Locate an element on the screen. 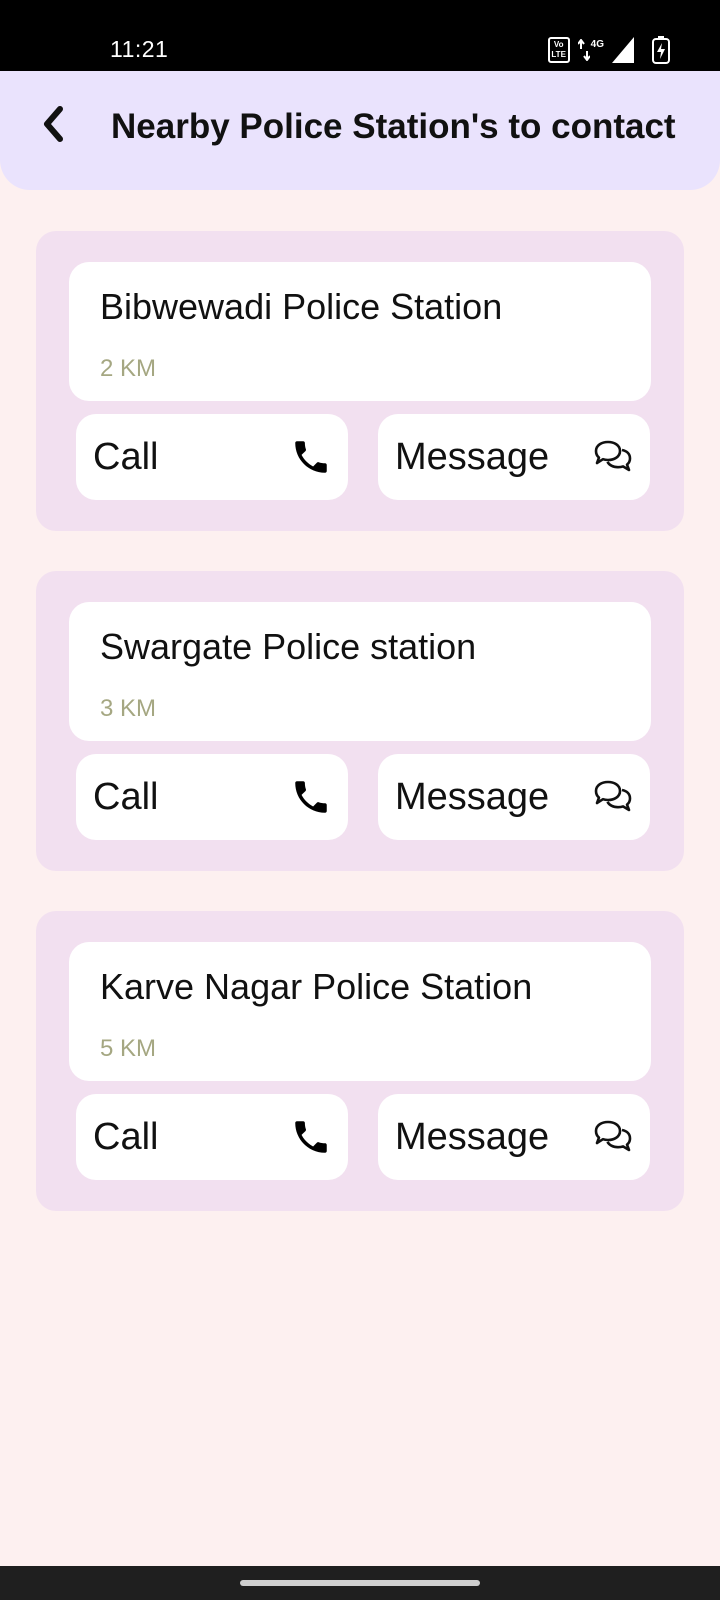 The image size is (720, 1600). station-name: Karve Nagar Police Station is located at coordinates (316, 986).